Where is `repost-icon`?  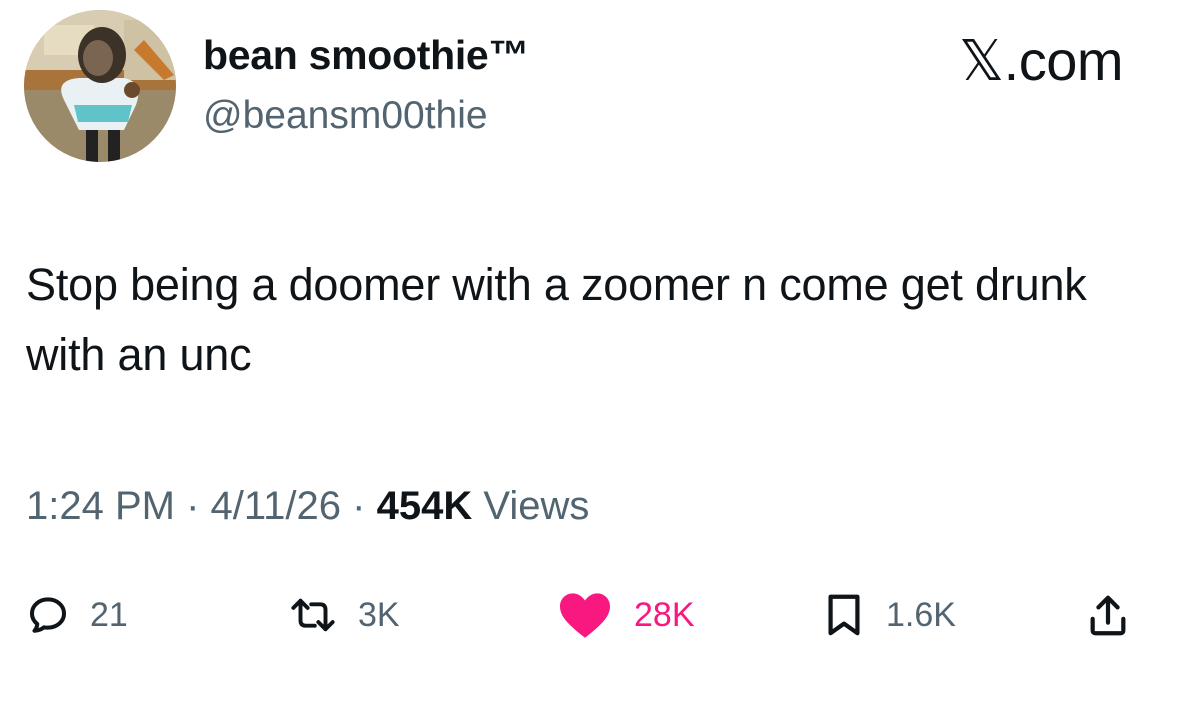
repost-icon is located at coordinates (313, 615).